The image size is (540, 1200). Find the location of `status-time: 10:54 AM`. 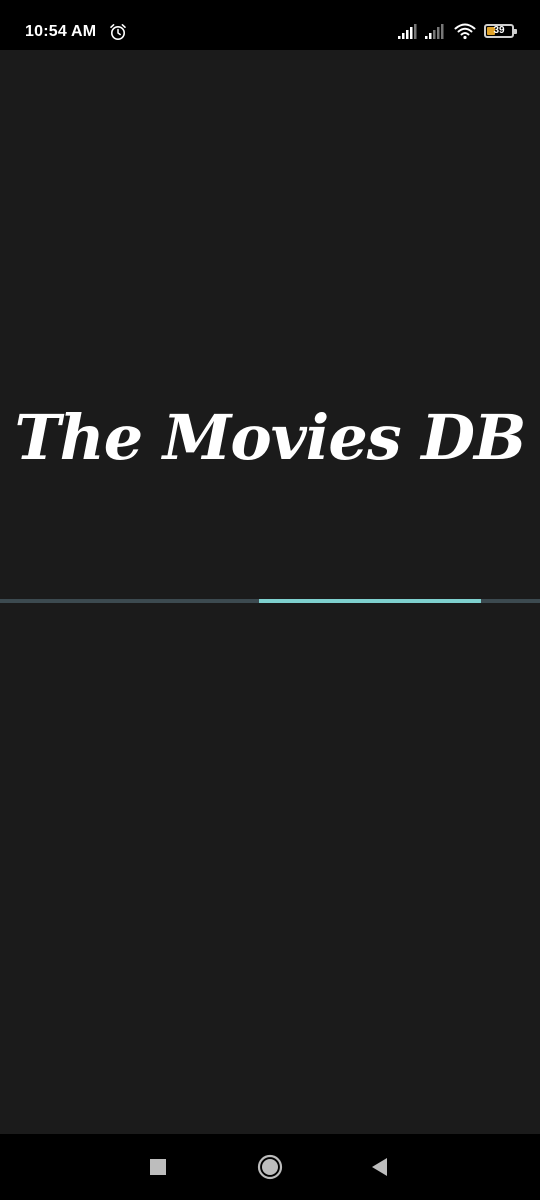

status-time: 10:54 AM is located at coordinates (61, 31).